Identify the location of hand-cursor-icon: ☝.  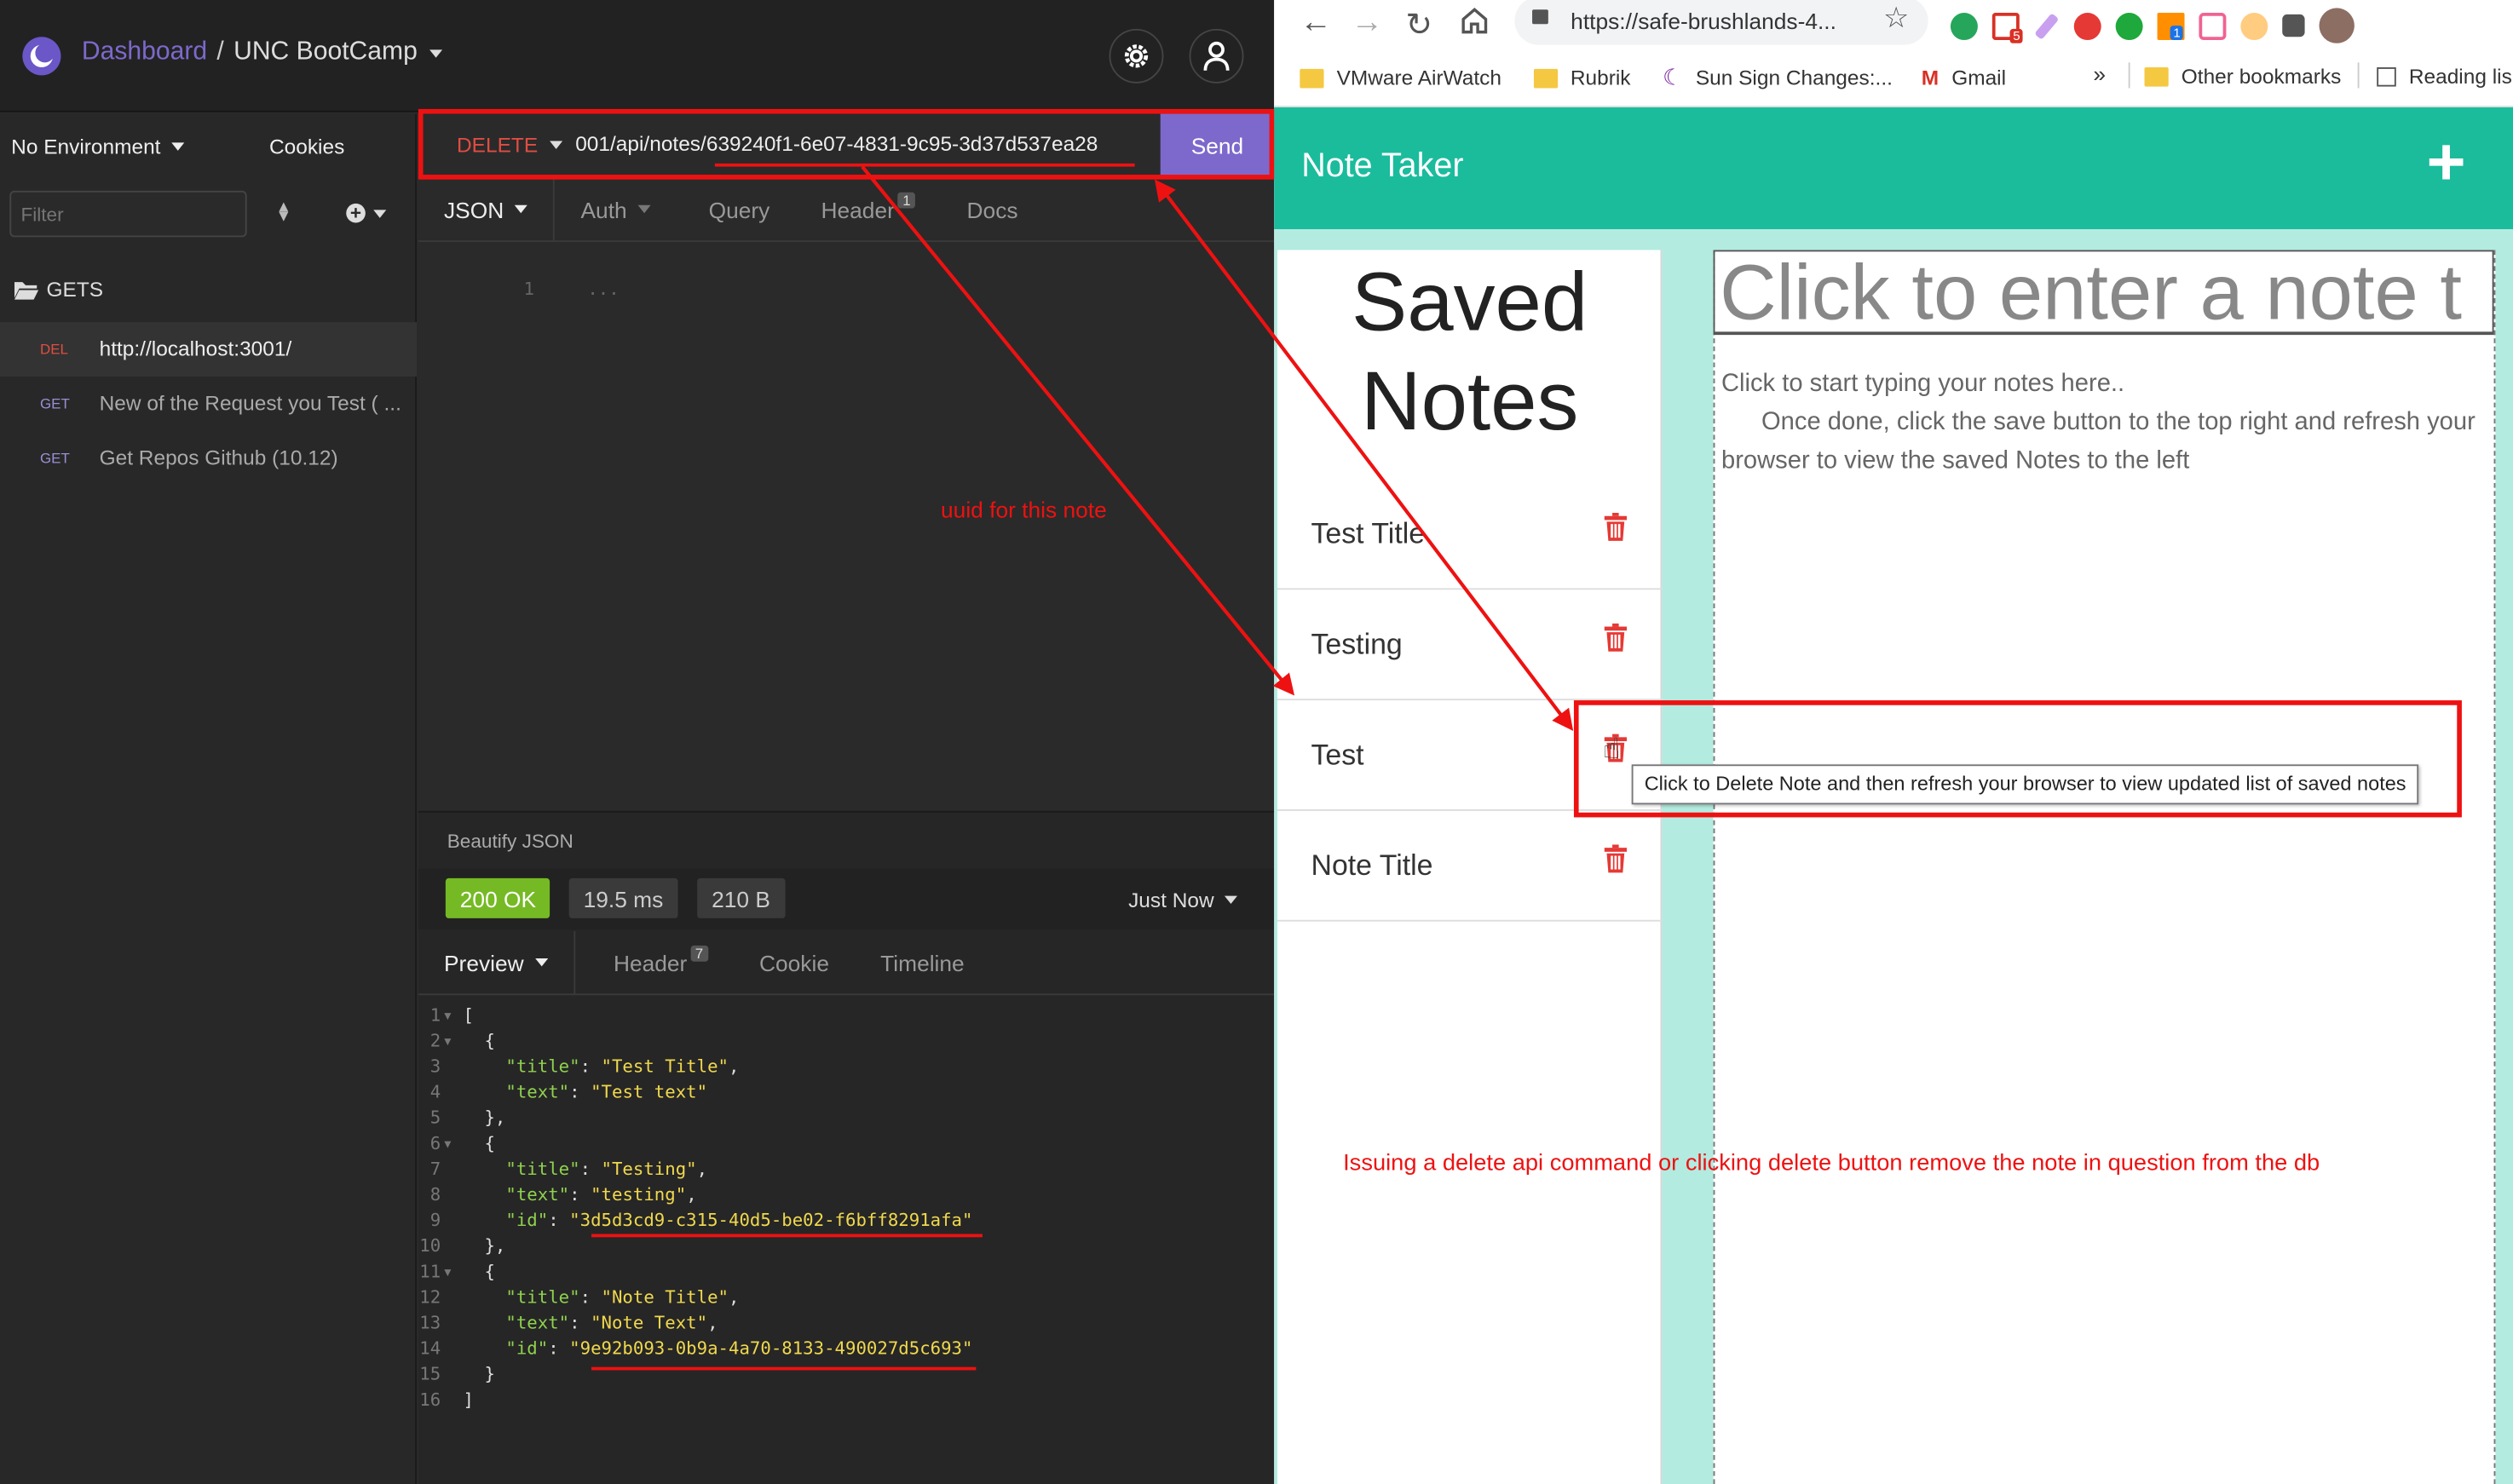
(1611, 748).